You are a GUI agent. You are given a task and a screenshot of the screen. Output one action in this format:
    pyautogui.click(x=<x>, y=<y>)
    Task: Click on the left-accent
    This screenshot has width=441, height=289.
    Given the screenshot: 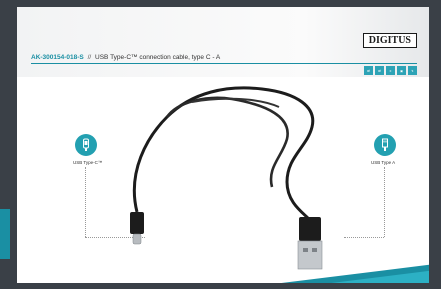 What is the action you would take?
    pyautogui.click(x=5, y=234)
    